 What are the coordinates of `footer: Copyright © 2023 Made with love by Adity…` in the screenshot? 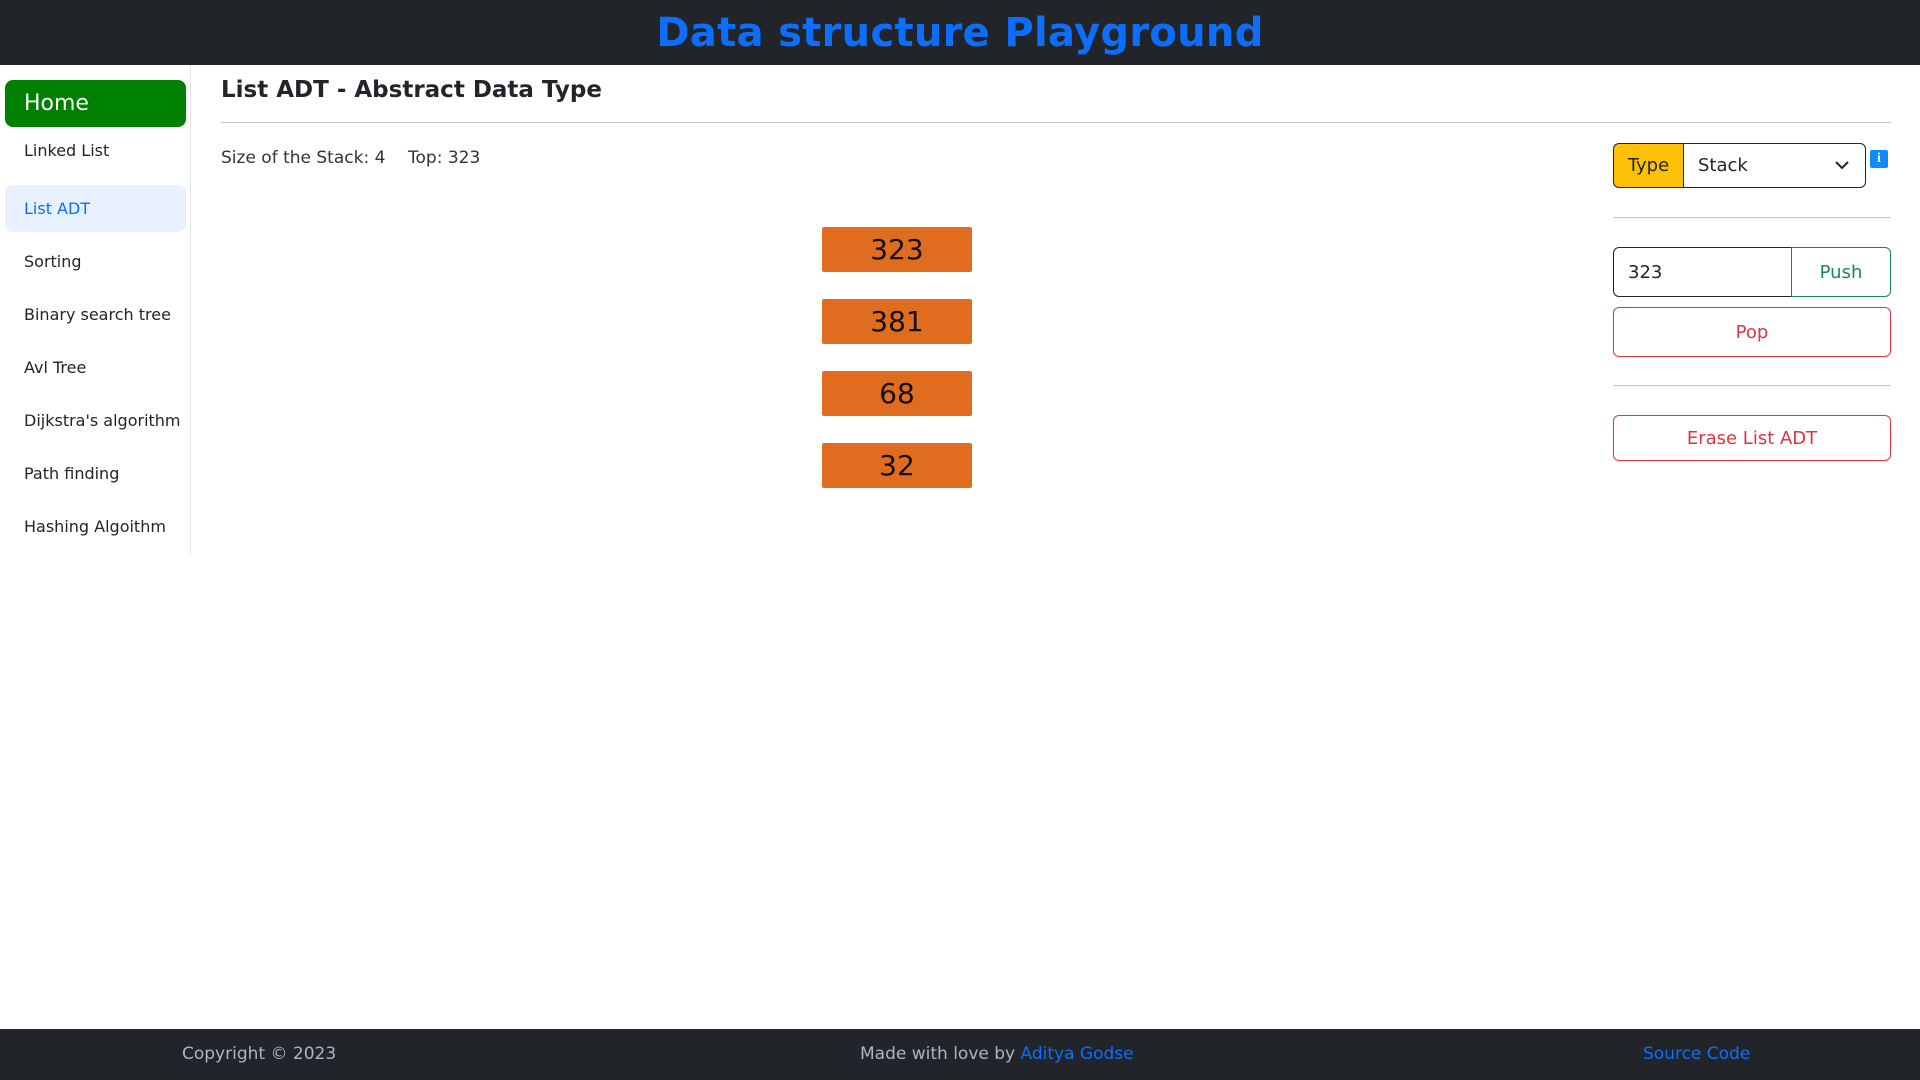 It's located at (960, 1054).